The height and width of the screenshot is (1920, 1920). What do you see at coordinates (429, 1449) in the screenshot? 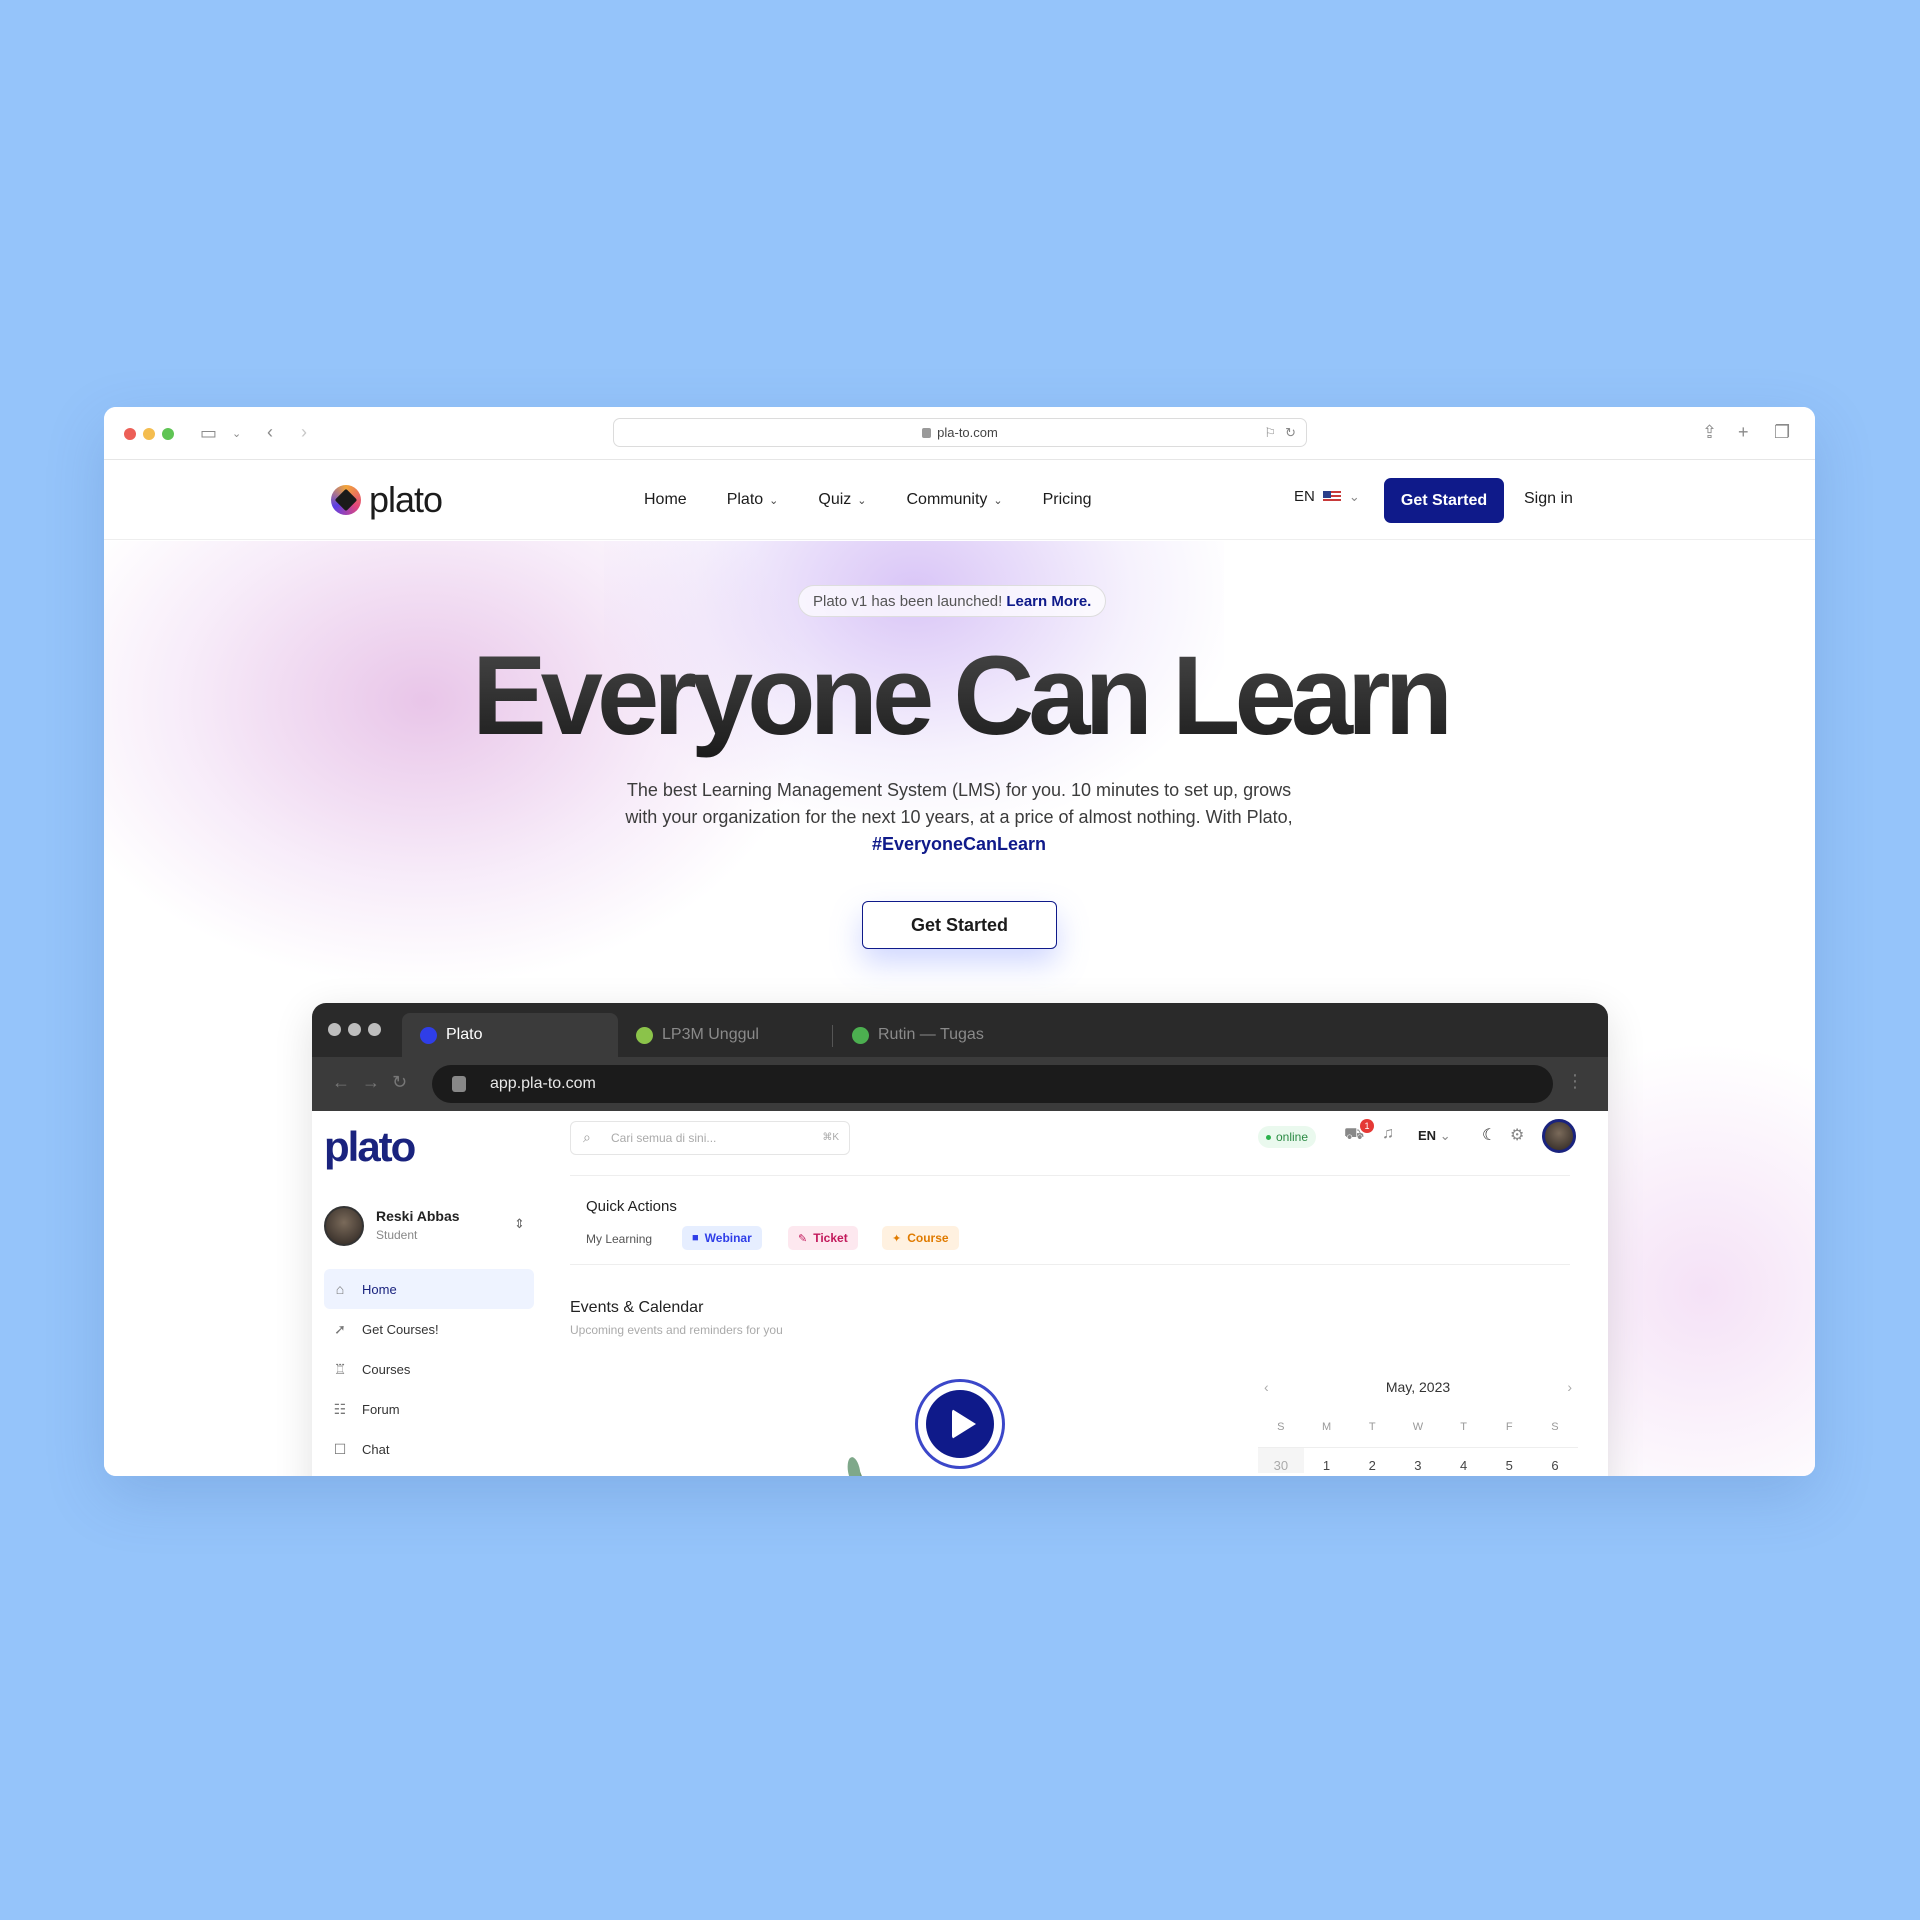
I see `sidebar-item-chat: ☐ Chat` at bounding box center [429, 1449].